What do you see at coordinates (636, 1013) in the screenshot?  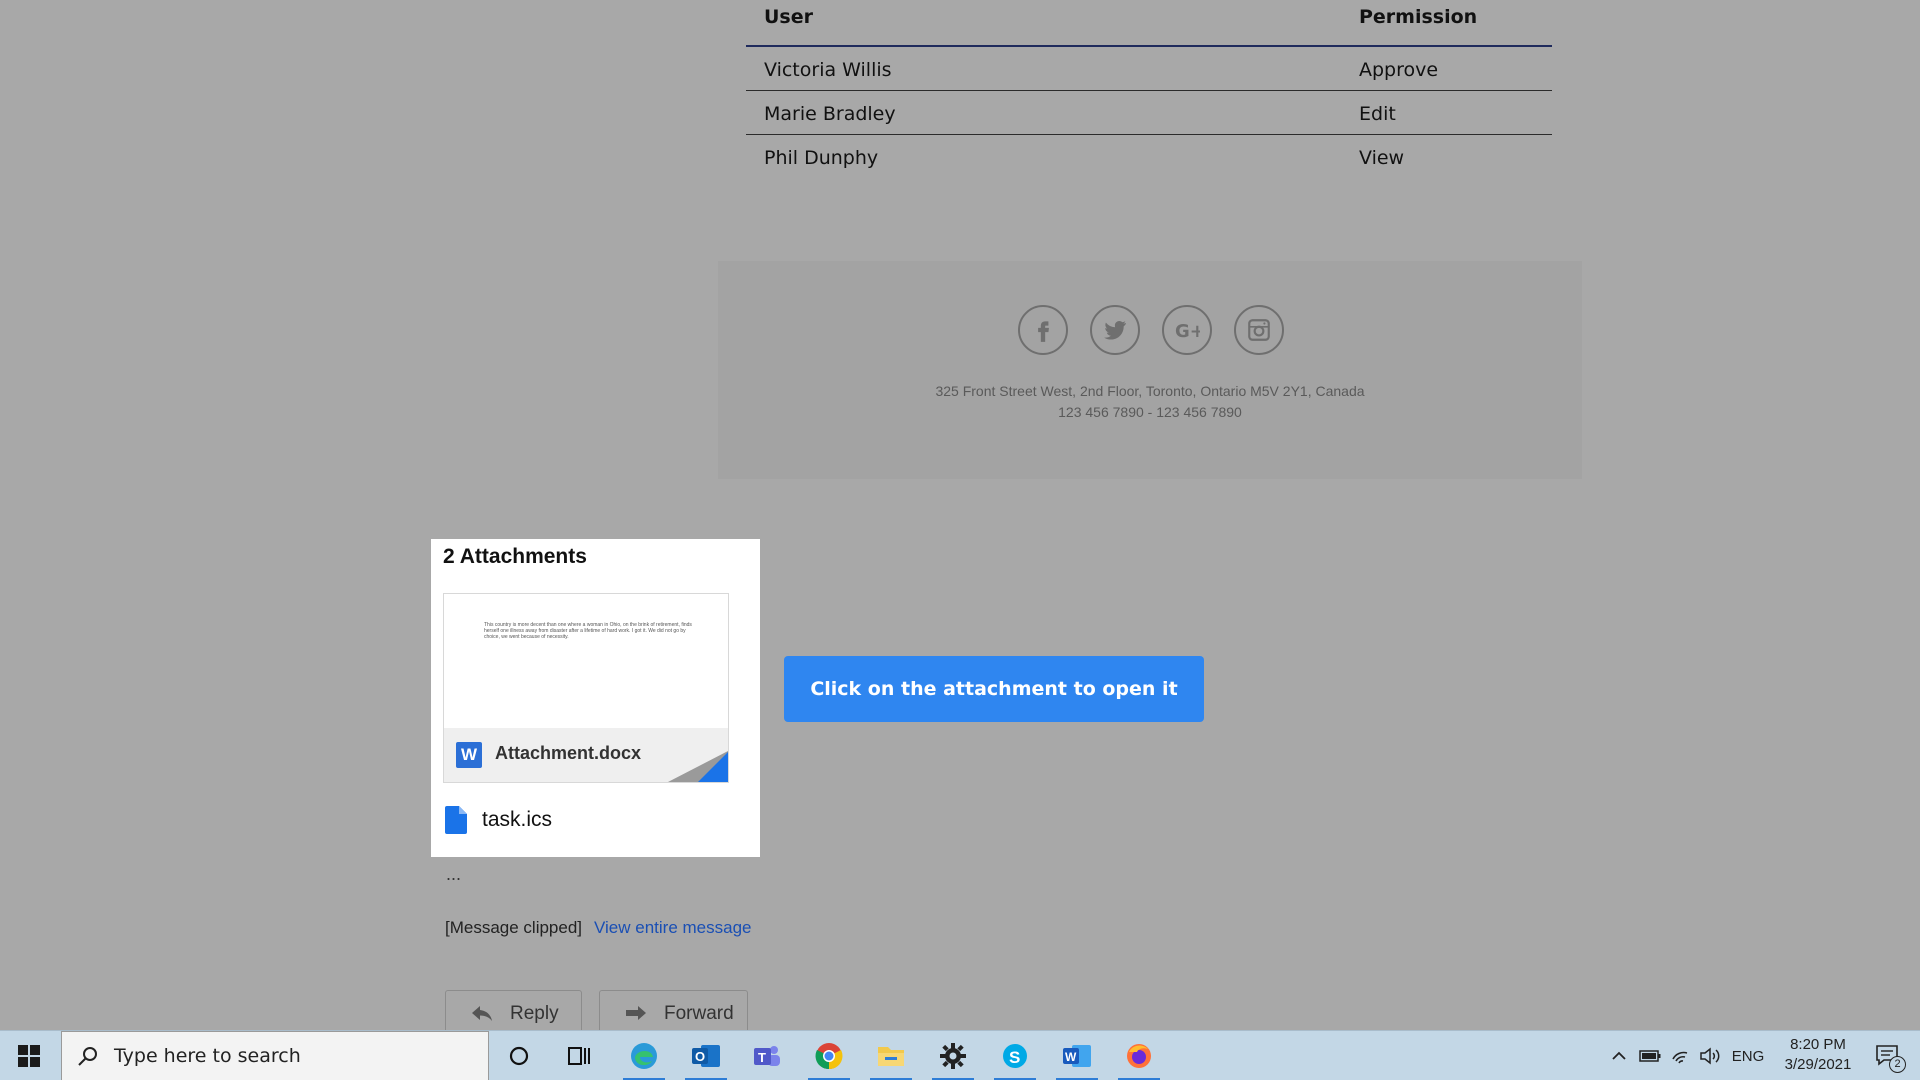 I see `forward-icon` at bounding box center [636, 1013].